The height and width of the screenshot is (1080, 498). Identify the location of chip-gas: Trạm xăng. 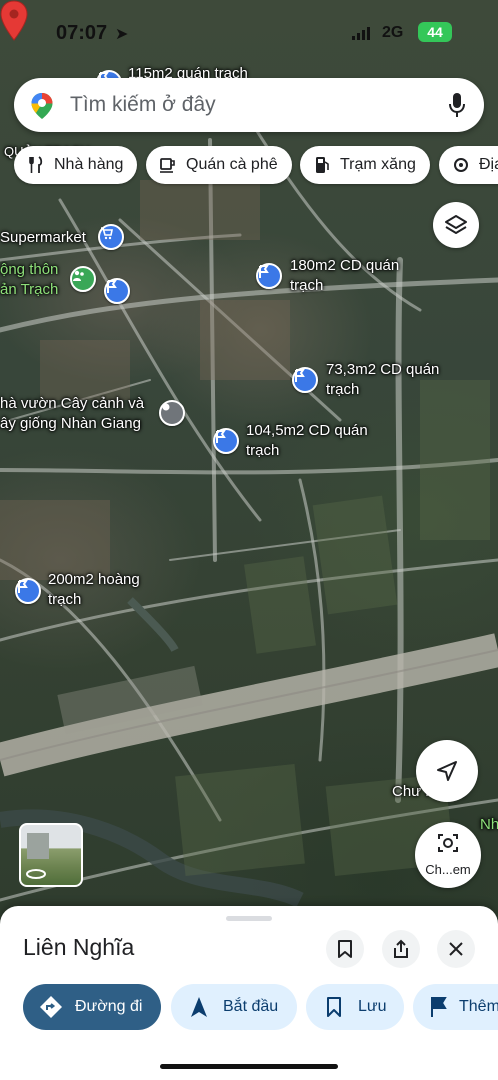
(365, 165).